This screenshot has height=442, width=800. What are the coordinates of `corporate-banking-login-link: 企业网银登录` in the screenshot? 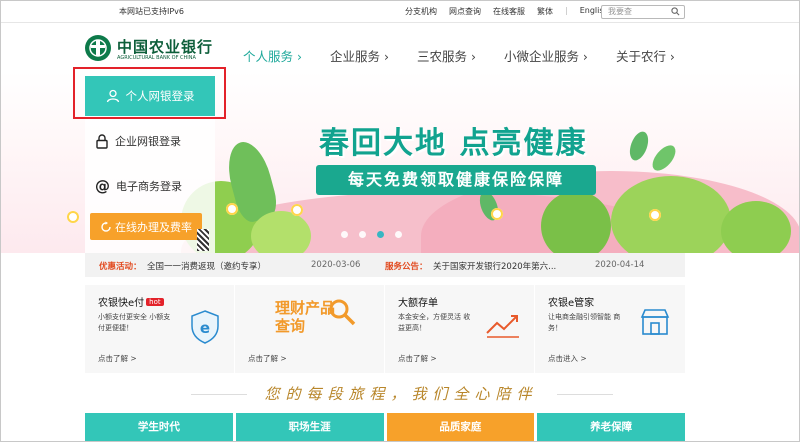 It's located at (155, 141).